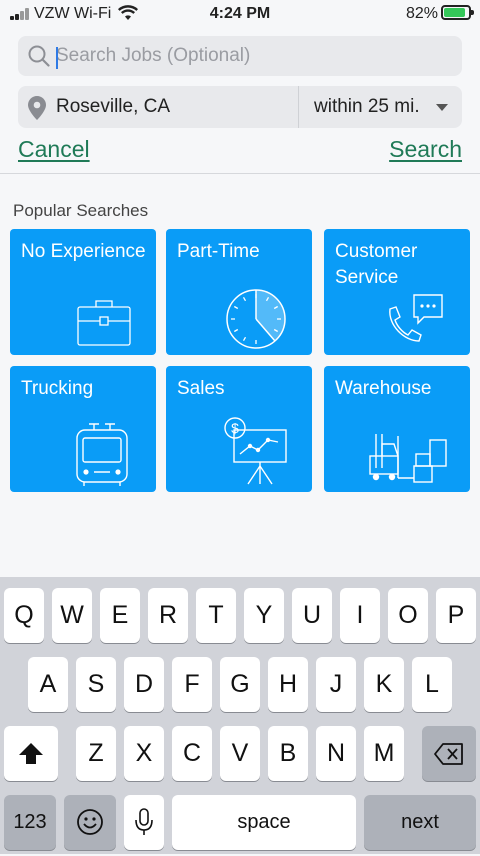 The height and width of the screenshot is (856, 480). What do you see at coordinates (104, 323) in the screenshot?
I see `briefcase-icon` at bounding box center [104, 323].